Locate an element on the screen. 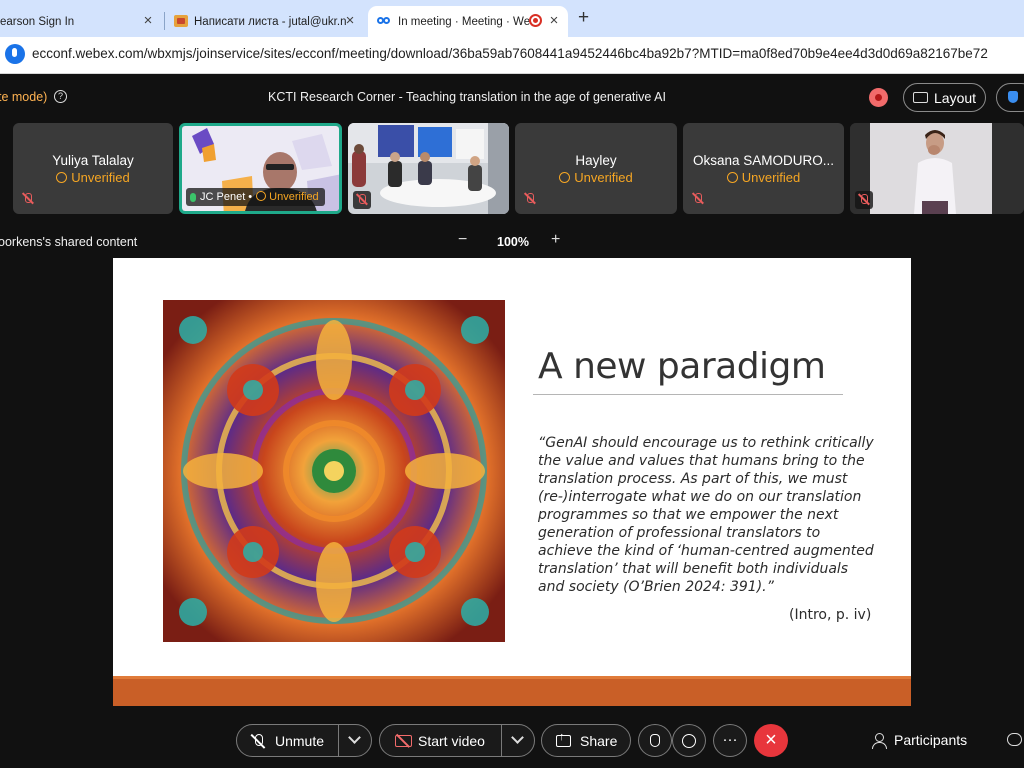  emoji-icon is located at coordinates (689, 741).